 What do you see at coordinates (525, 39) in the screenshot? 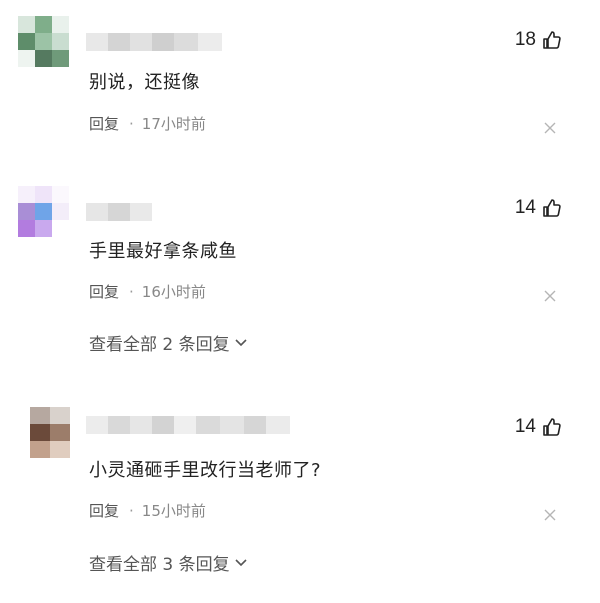
I see `like-count: 18` at bounding box center [525, 39].